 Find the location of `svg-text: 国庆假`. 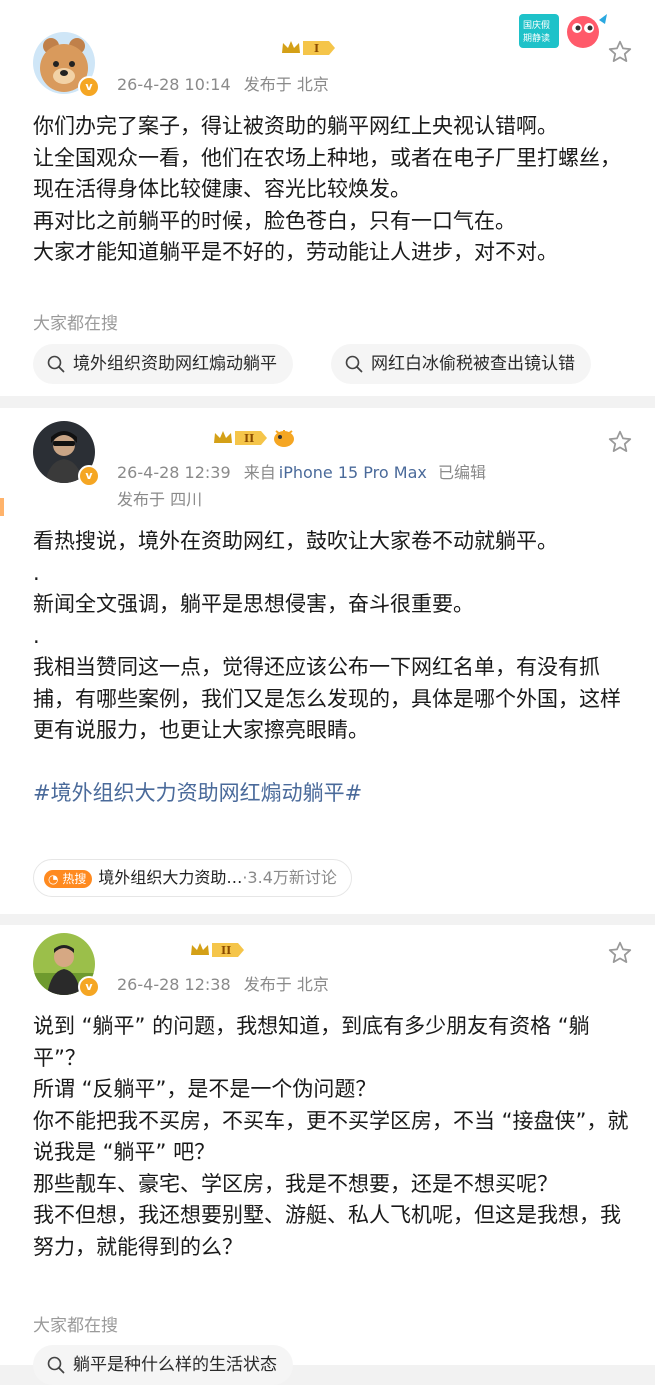

svg-text: 国庆假 is located at coordinates (536, 25).